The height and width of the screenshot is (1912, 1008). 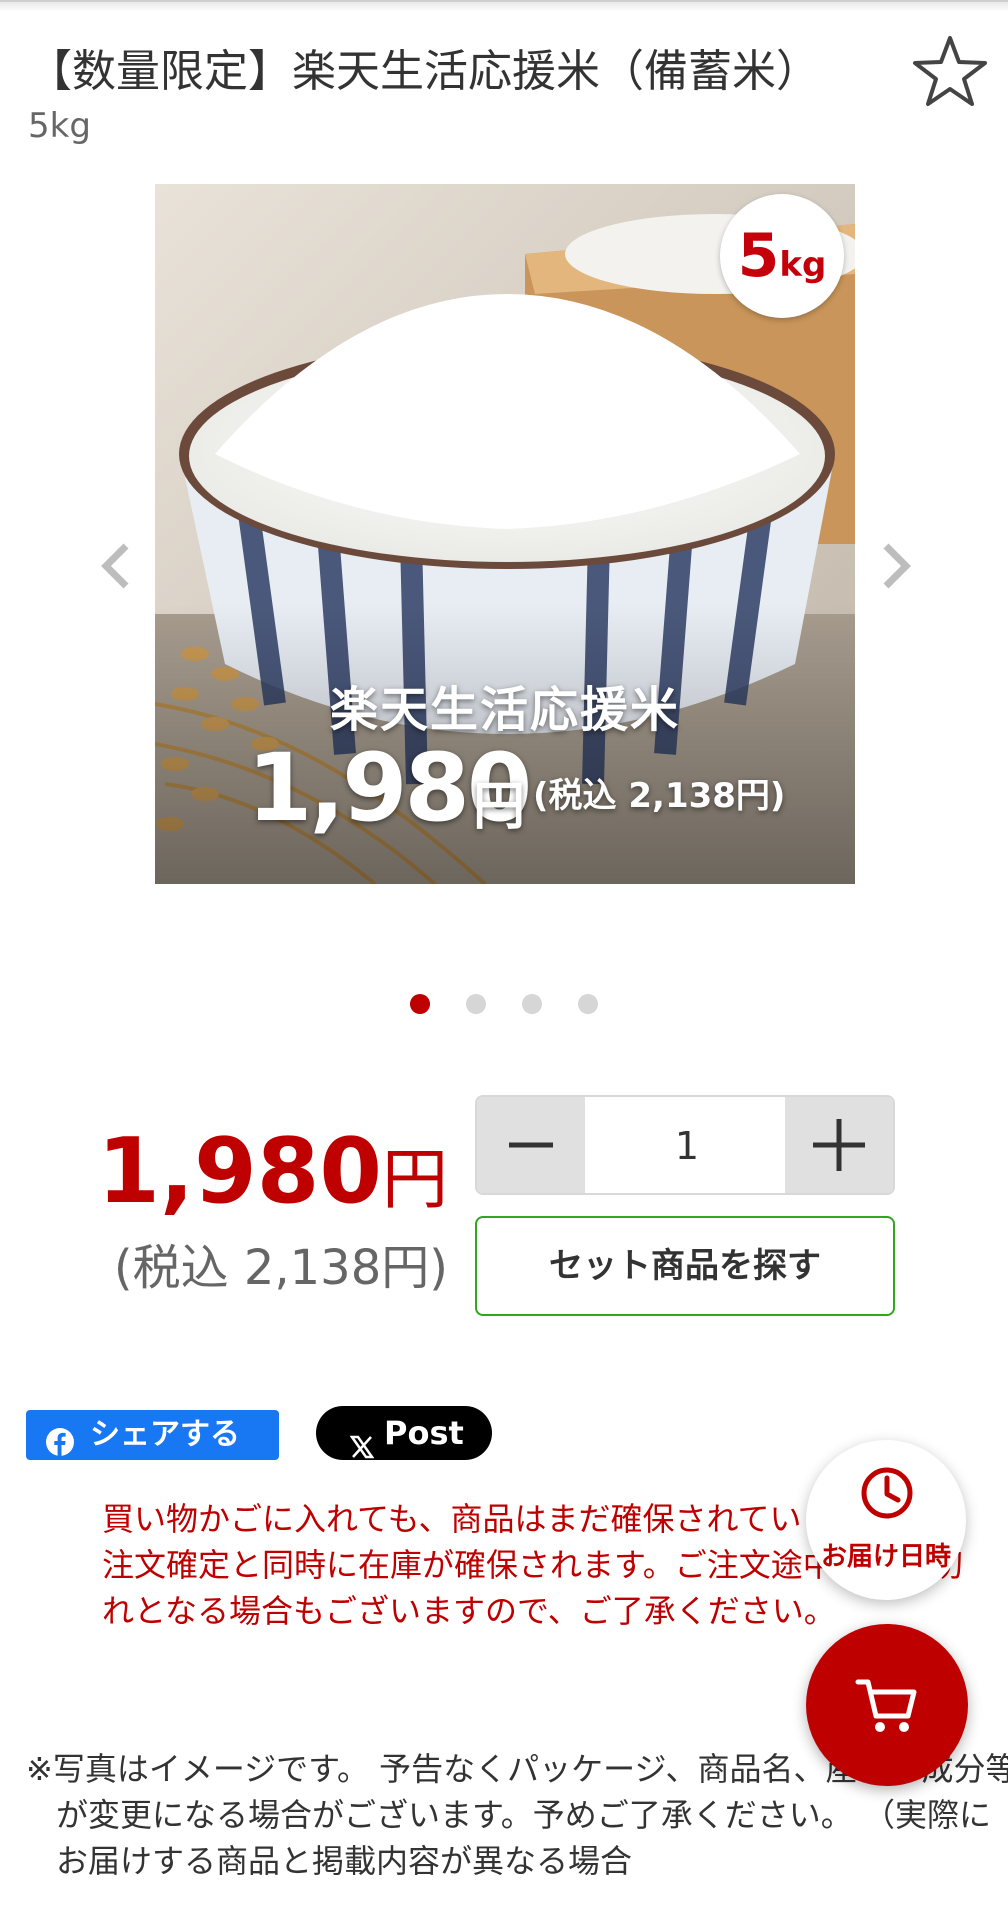 What do you see at coordinates (165, 1434) in the screenshot?
I see `facebook-share-label: シェアする` at bounding box center [165, 1434].